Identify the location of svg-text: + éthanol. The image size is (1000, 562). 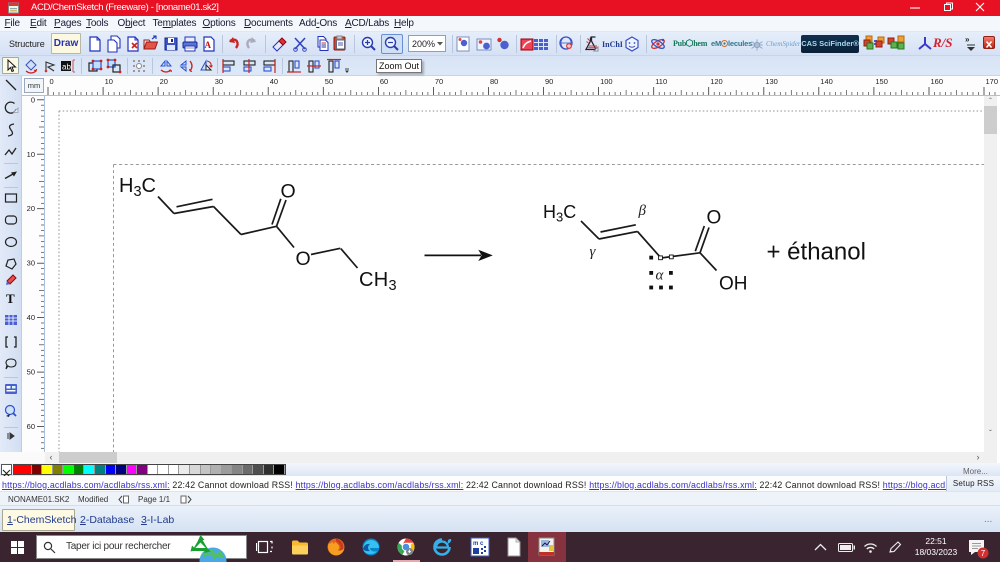
(816, 252).